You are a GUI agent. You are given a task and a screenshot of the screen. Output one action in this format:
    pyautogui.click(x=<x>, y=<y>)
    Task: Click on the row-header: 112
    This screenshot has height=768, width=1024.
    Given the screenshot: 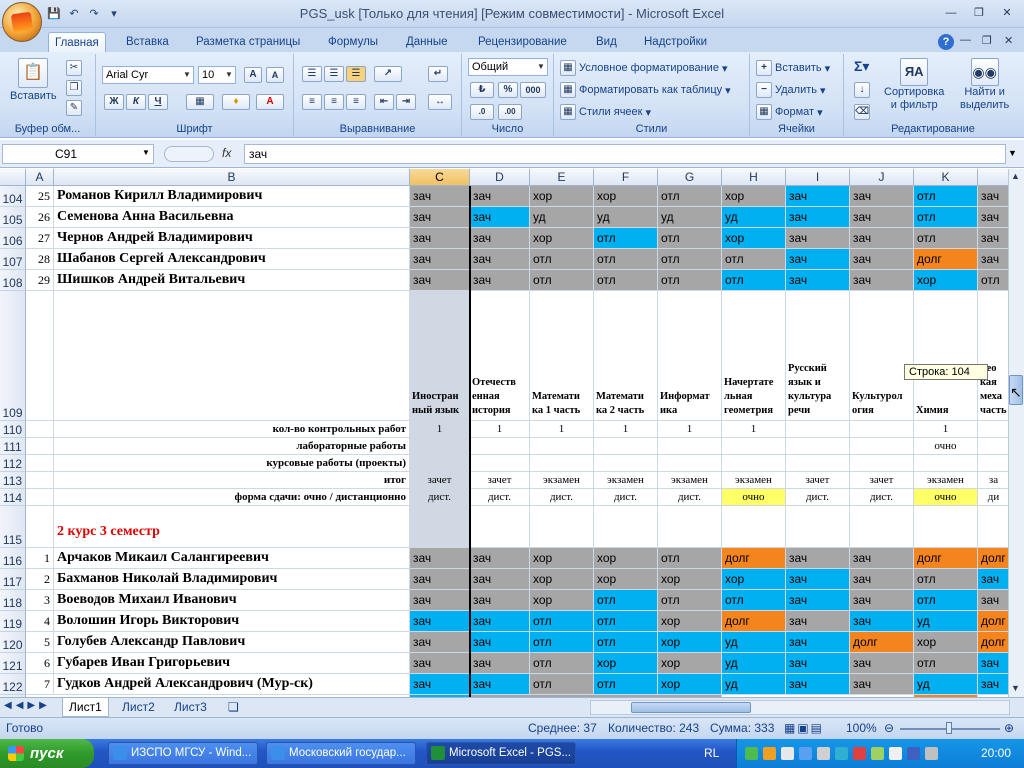 What is the action you would take?
    pyautogui.click(x=13, y=463)
    